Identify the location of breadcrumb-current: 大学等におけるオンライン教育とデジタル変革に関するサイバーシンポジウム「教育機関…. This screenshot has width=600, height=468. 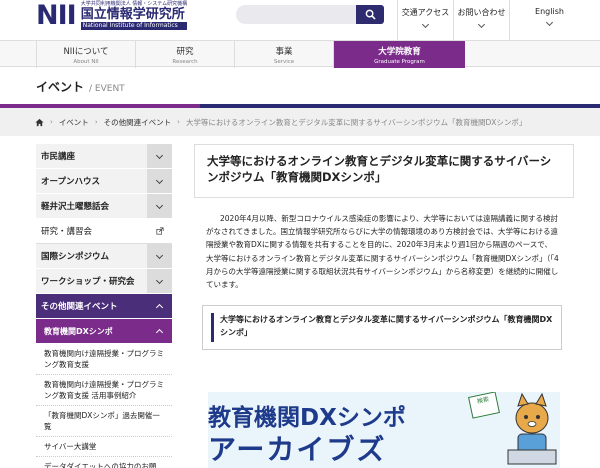
(356, 122).